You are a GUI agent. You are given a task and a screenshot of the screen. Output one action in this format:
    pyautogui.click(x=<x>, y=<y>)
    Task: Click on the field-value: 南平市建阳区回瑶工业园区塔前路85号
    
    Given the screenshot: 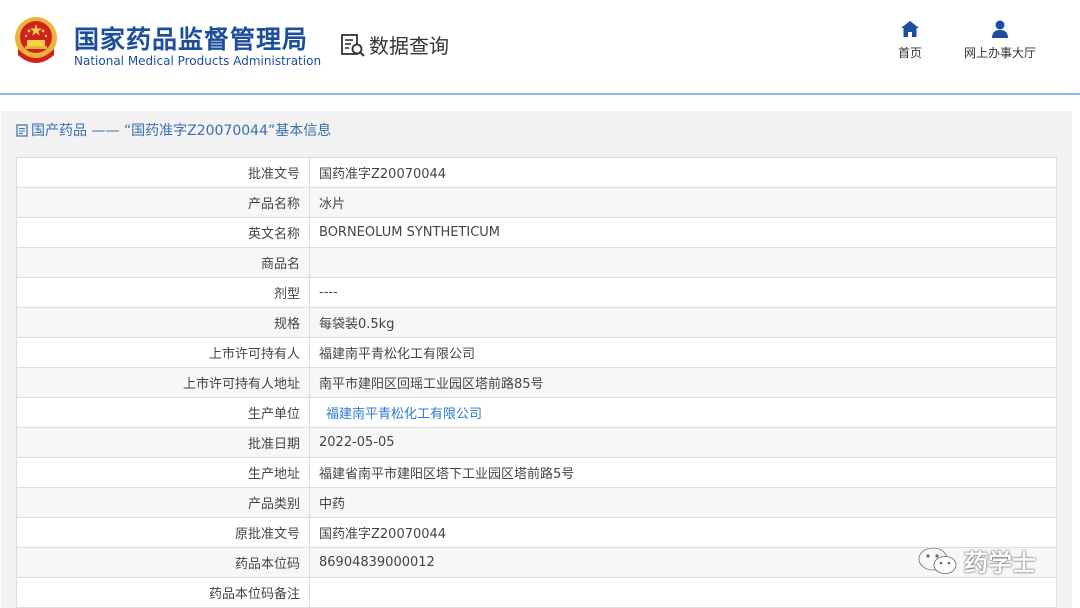 What is the action you would take?
    pyautogui.click(x=683, y=382)
    